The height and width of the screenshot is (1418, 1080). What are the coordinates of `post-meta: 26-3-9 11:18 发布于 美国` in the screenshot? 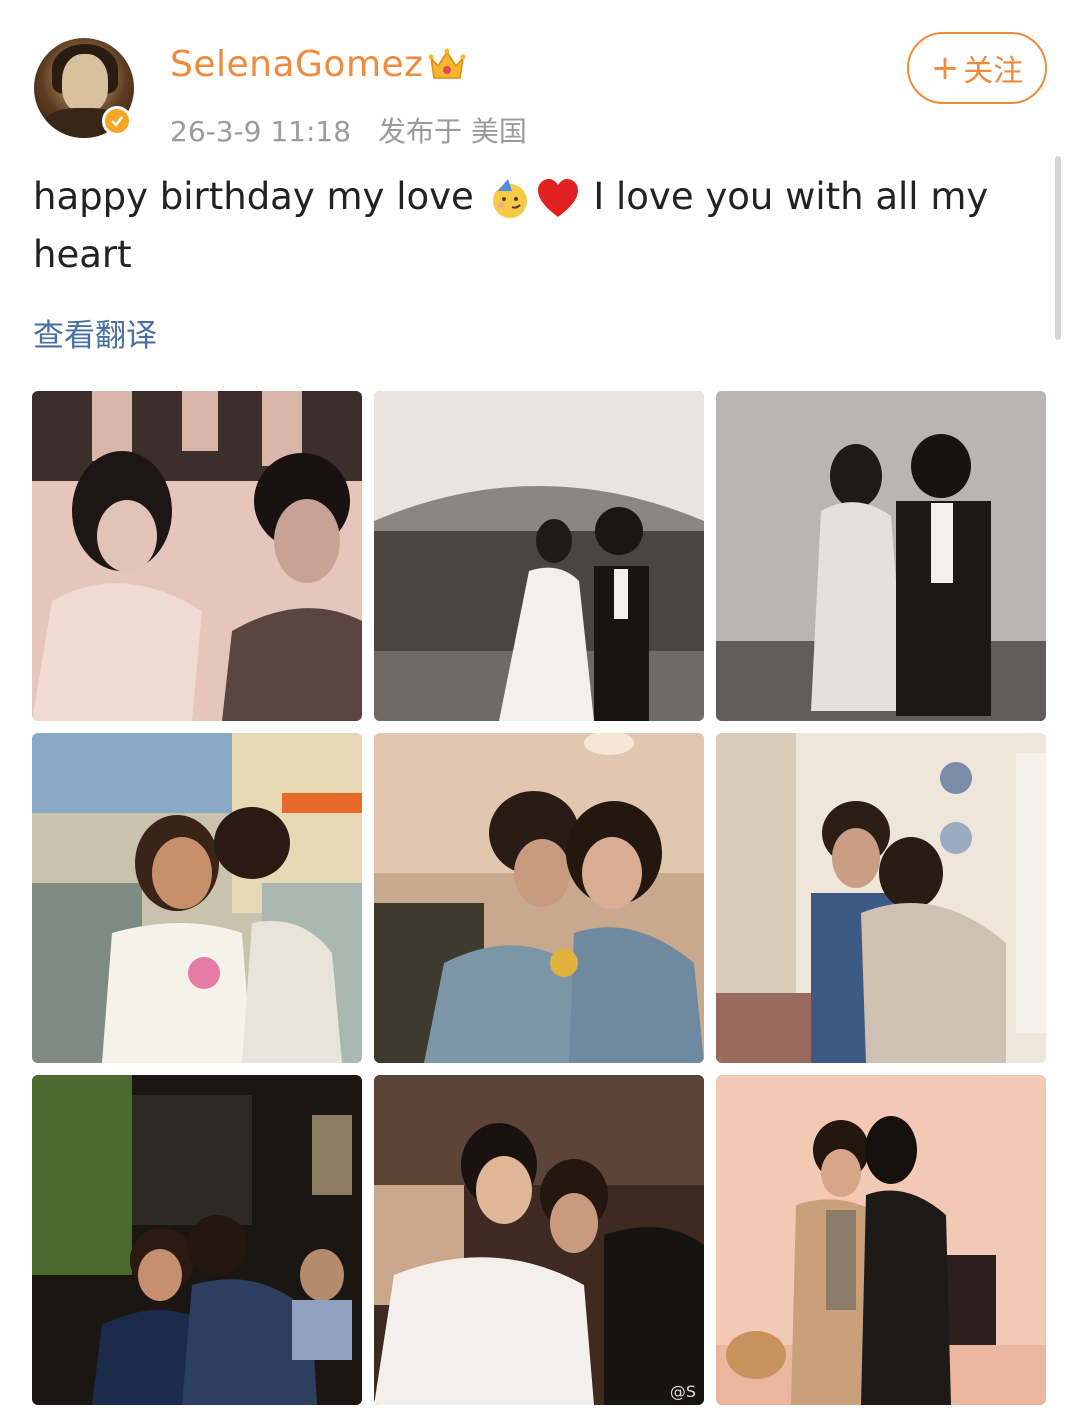 It's located at (357, 130).